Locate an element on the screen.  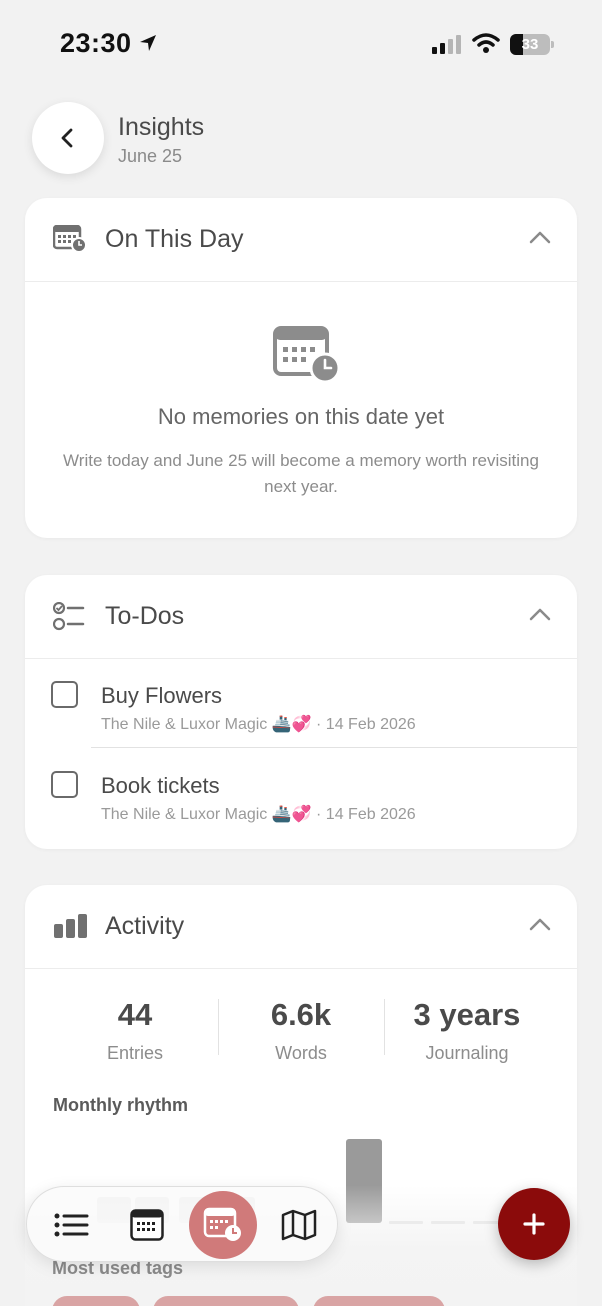
battery-tip is located at coordinates (552, 44).